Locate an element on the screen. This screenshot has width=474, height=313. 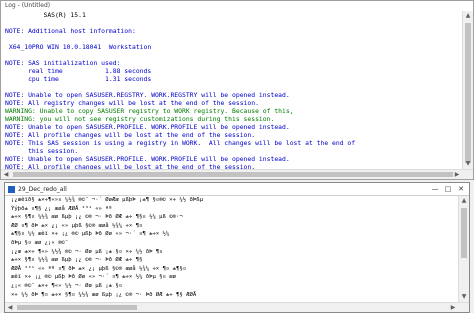
log-line: NOTE: Additional host information: is located at coordinates (70, 31).